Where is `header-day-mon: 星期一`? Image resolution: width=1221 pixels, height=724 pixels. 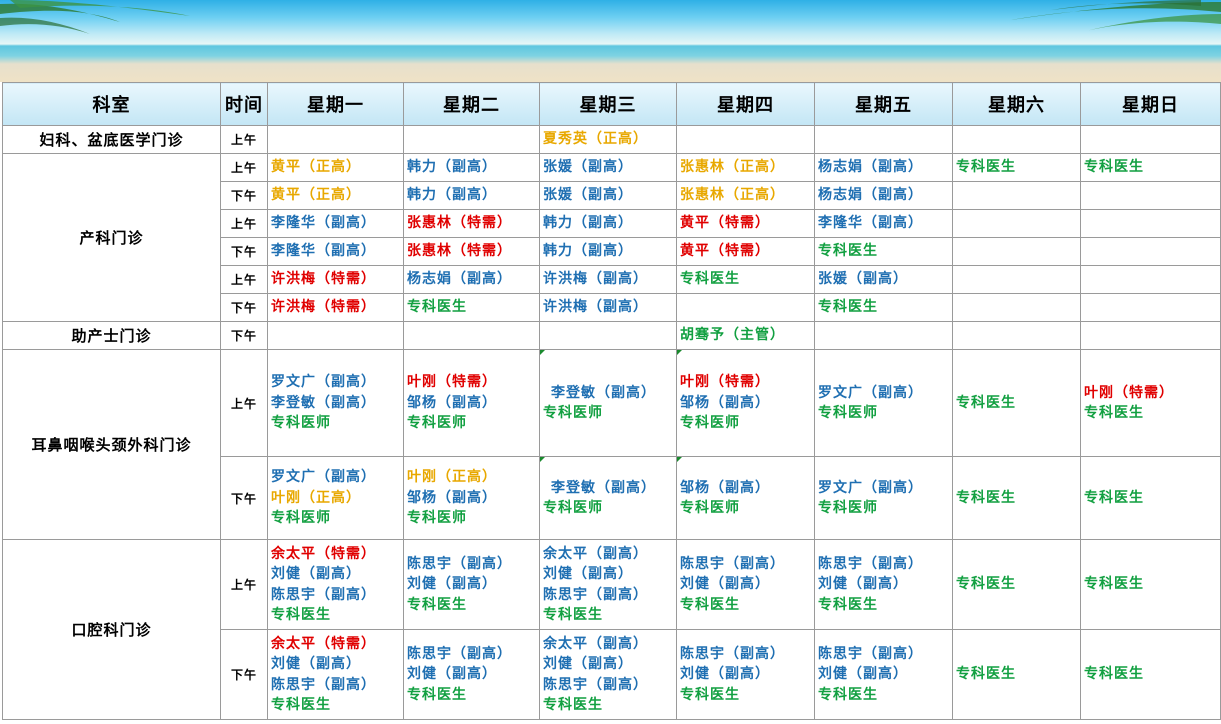 header-day-mon: 星期一 is located at coordinates (335, 104).